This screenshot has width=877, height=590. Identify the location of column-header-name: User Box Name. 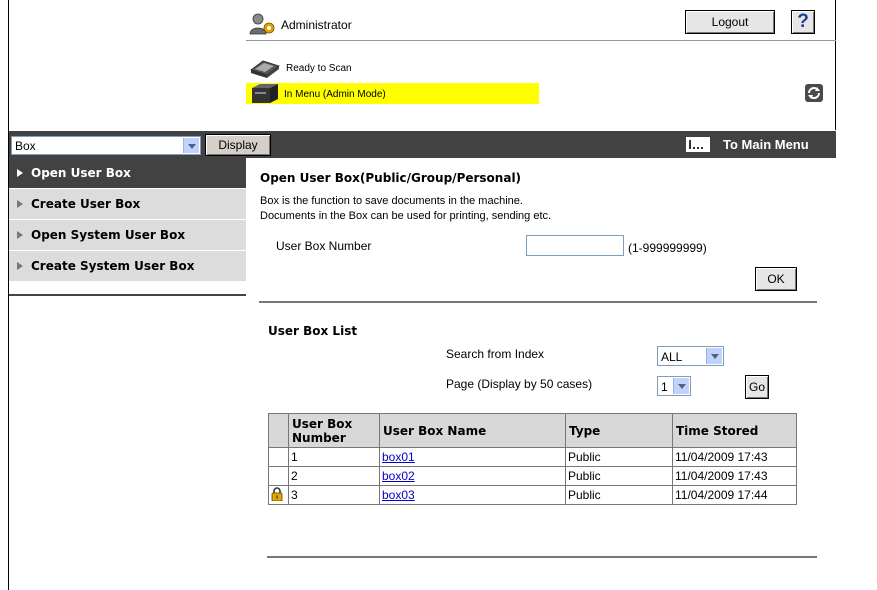
(472, 430).